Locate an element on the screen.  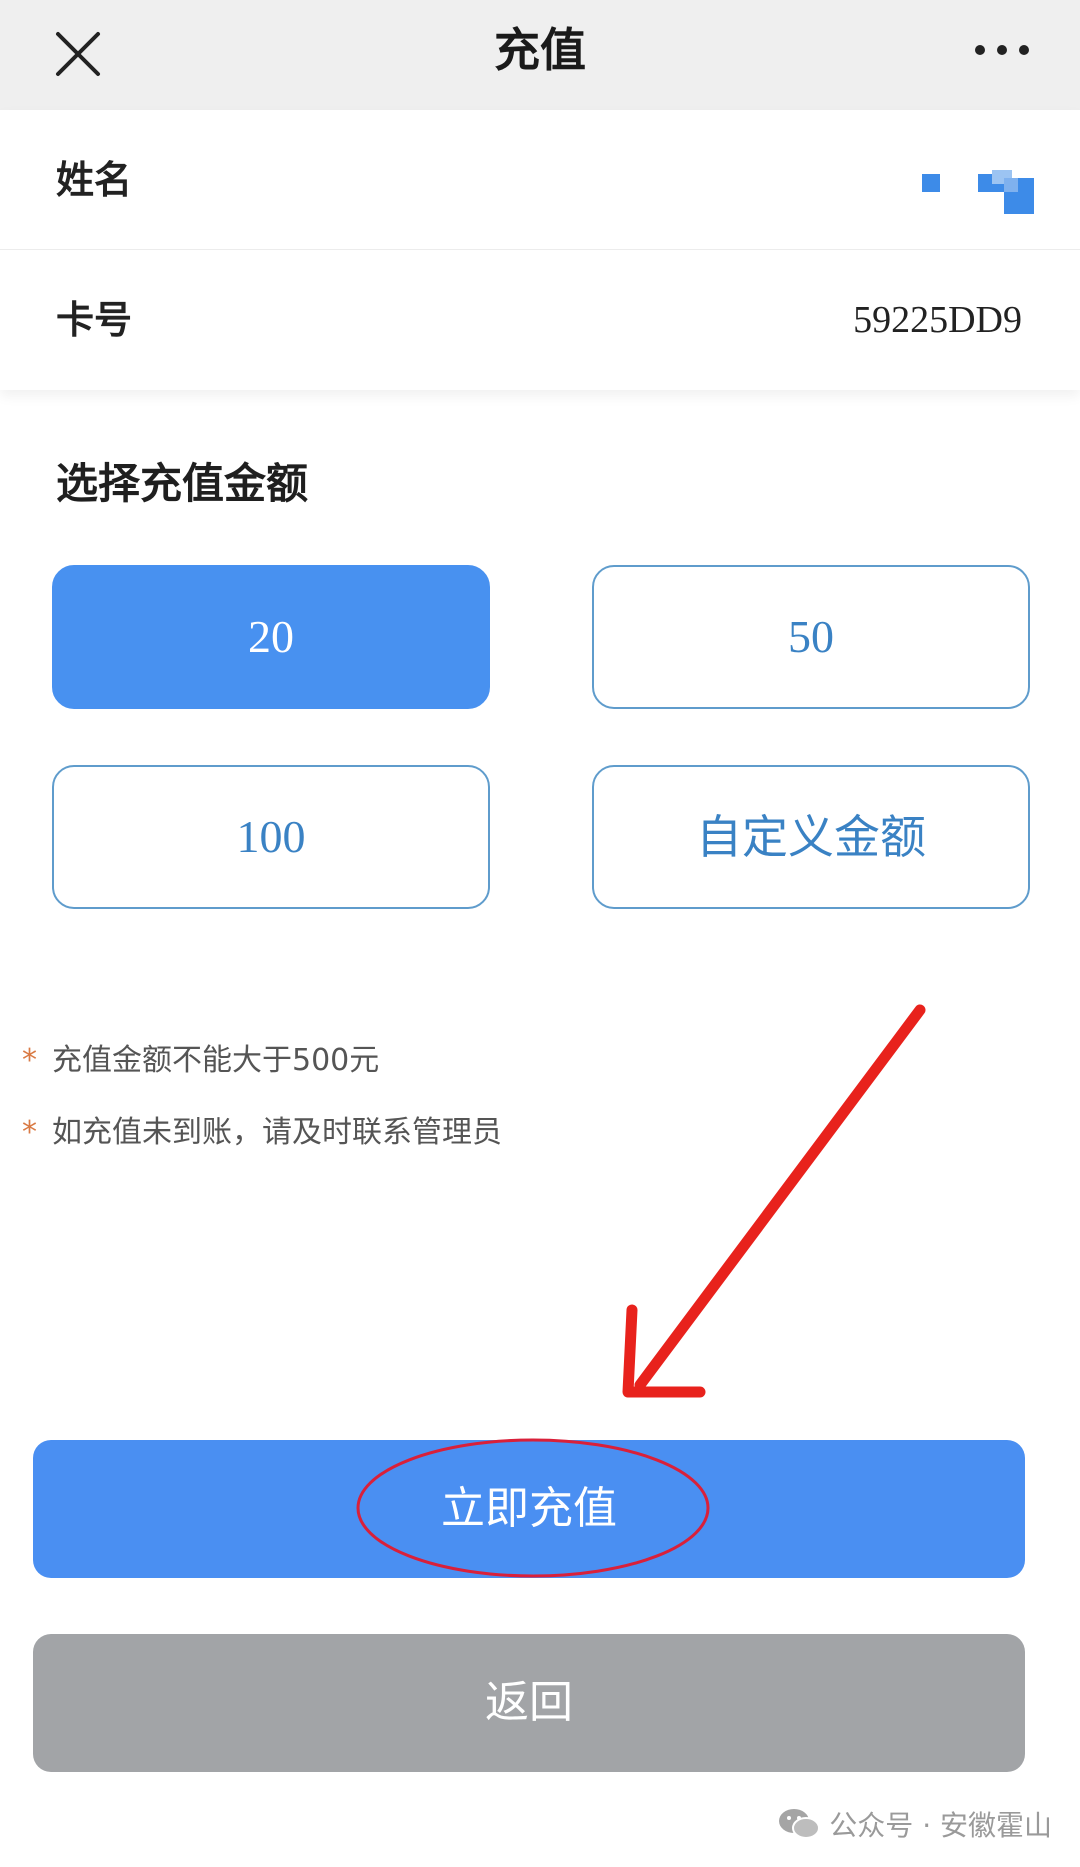
watermark-text: 公众号 · 安徽霍山 is located at coordinates (940, 1825).